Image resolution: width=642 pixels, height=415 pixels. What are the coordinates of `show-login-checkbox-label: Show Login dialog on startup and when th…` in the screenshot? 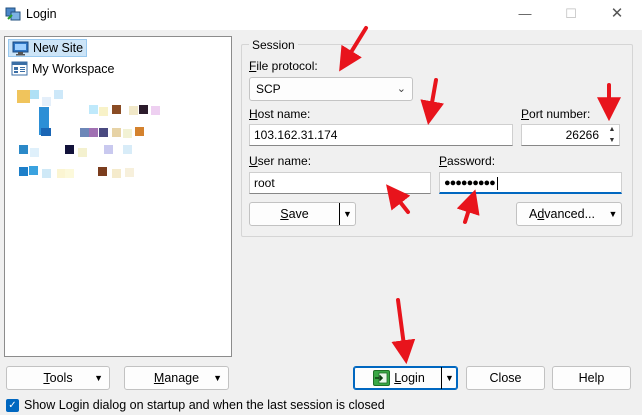 It's located at (204, 405).